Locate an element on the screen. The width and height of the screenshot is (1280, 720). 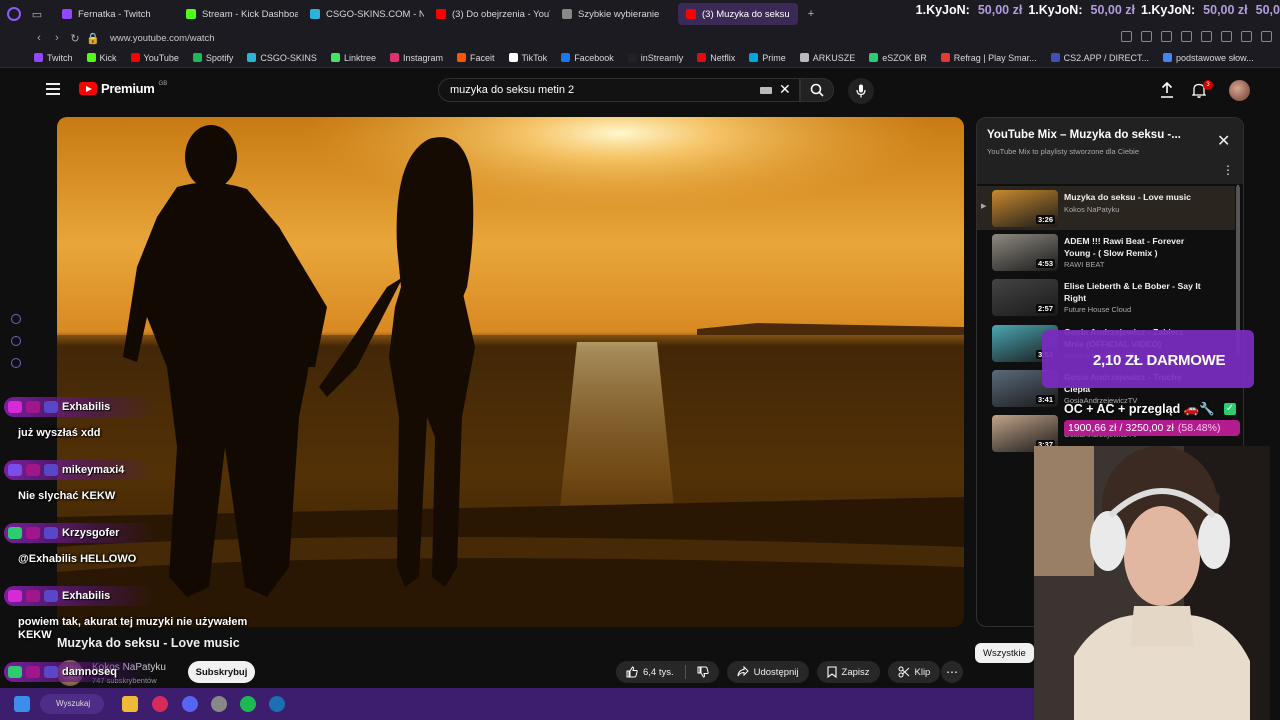
heart-icon is located at coordinates (1186, 36).